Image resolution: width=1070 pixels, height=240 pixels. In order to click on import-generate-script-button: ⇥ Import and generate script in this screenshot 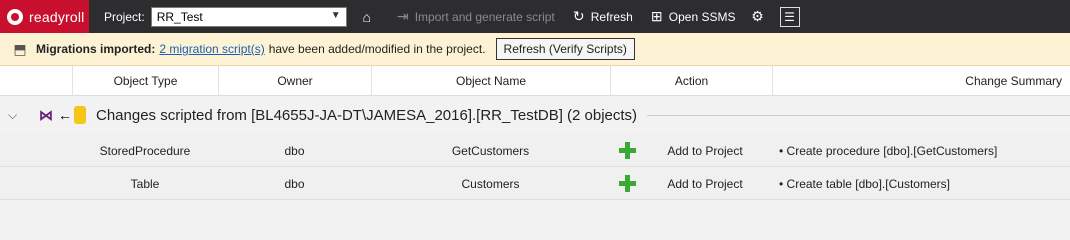, I will do `click(475, 16)`.